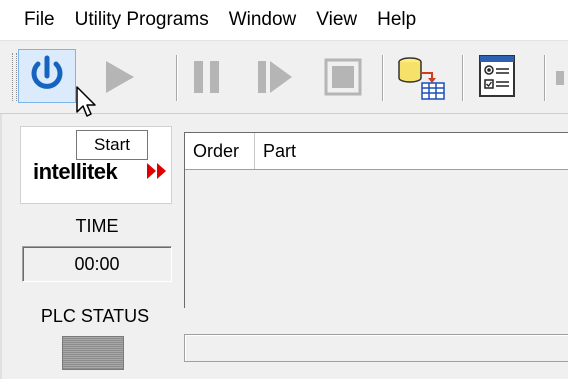 This screenshot has height=379, width=568. I want to click on status-bar, so click(376, 348).